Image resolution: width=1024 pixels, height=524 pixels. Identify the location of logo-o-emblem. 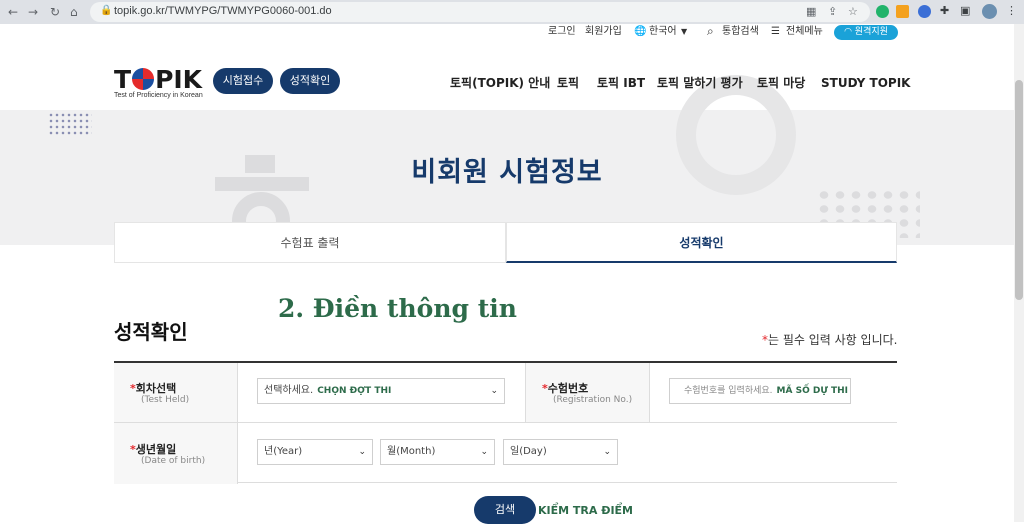
(143, 79).